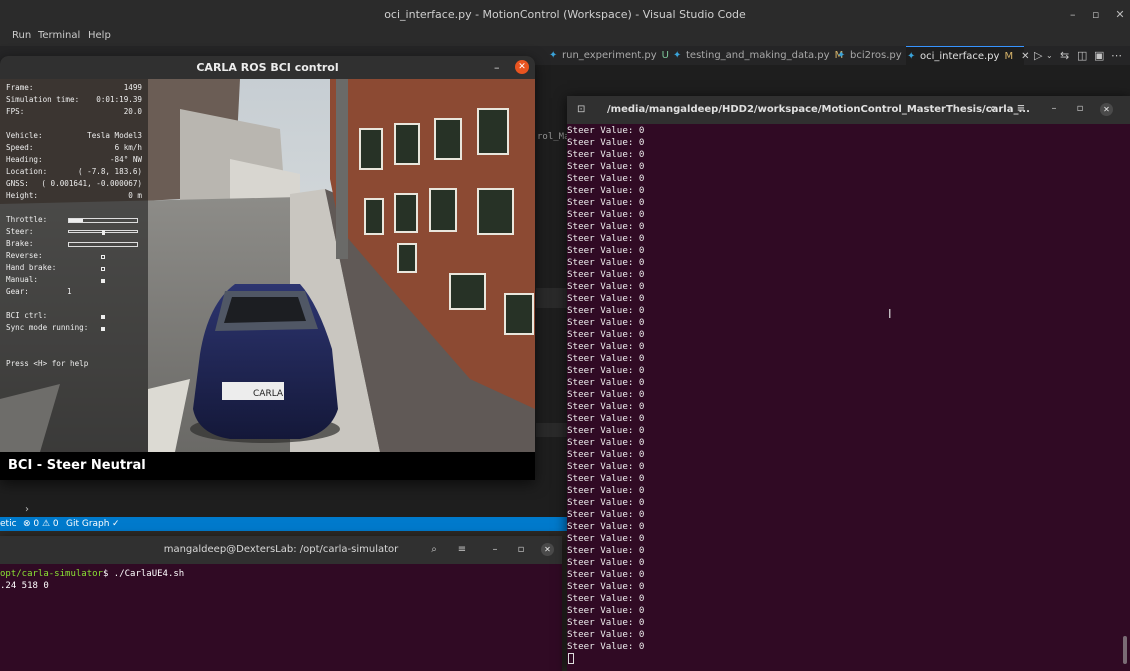 This screenshot has width=1130, height=671. What do you see at coordinates (41, 524) in the screenshot?
I see `status-problems: ⊗ 0 ⚠ 0` at bounding box center [41, 524].